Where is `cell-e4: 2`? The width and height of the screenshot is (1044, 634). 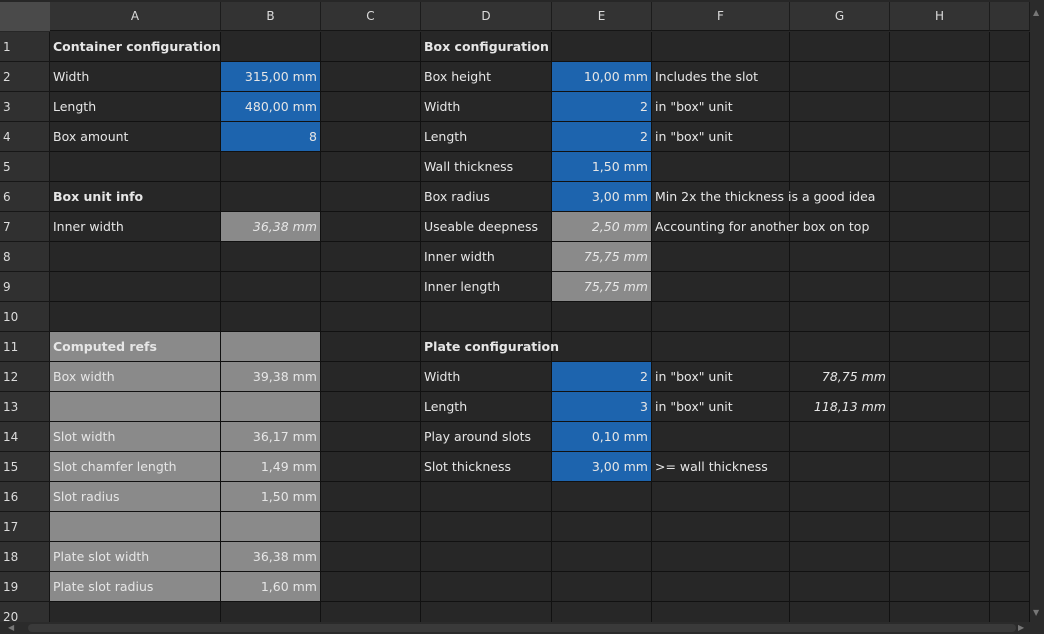
cell-e4: 2 is located at coordinates (602, 137).